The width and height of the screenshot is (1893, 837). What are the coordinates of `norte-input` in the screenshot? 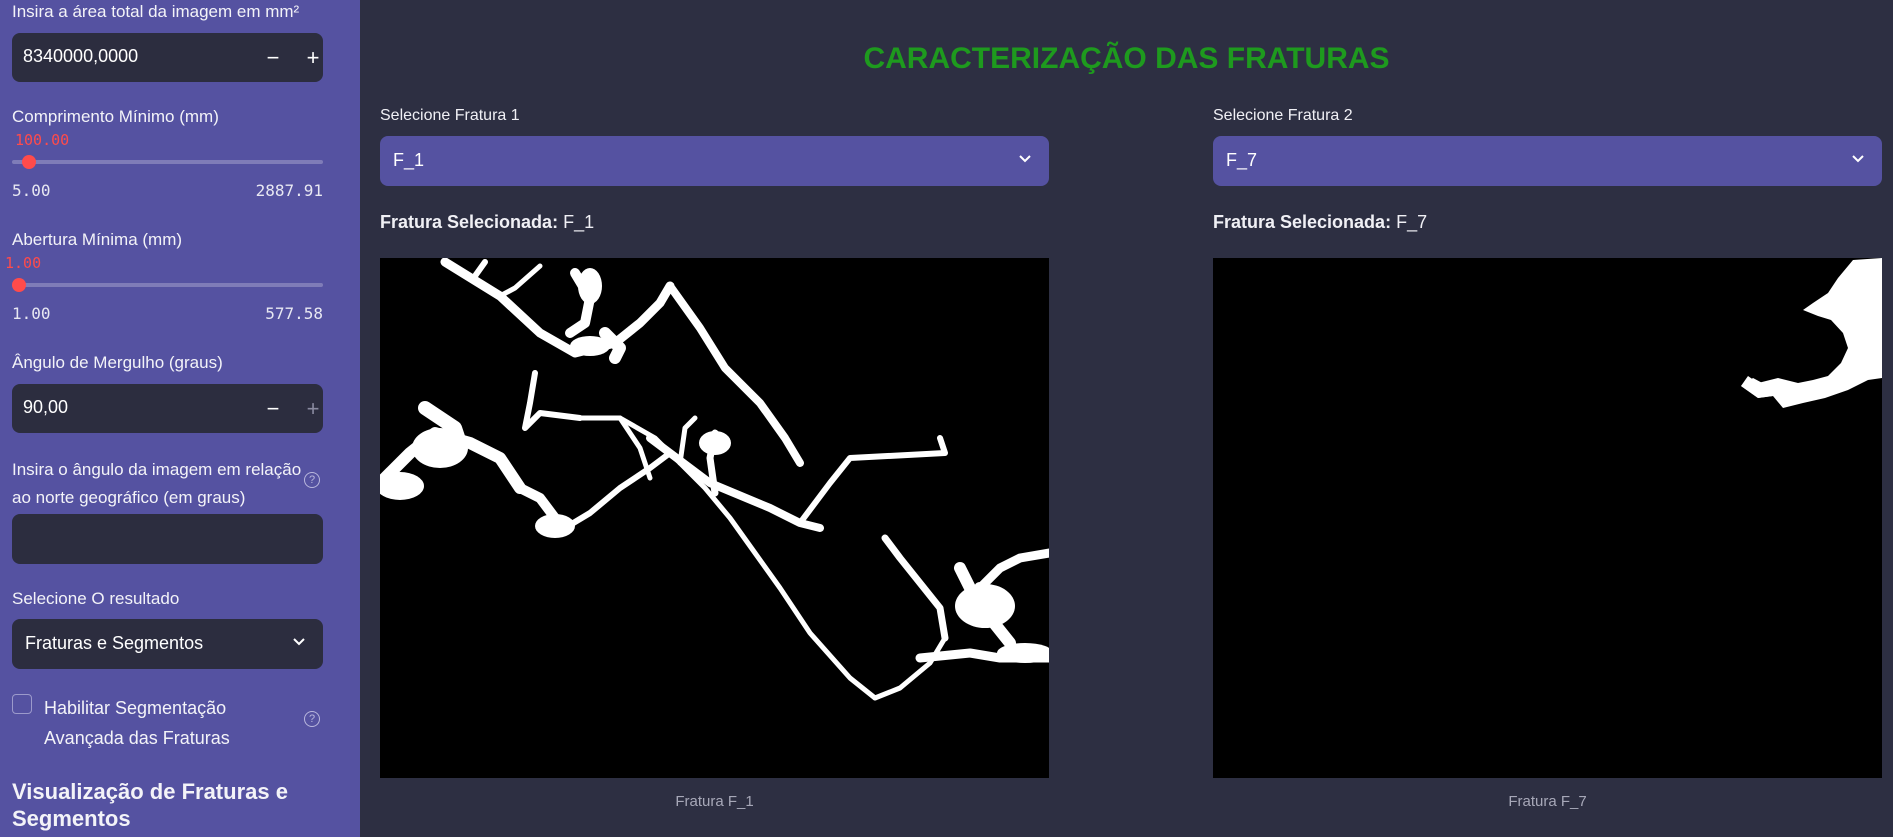 It's located at (167, 539).